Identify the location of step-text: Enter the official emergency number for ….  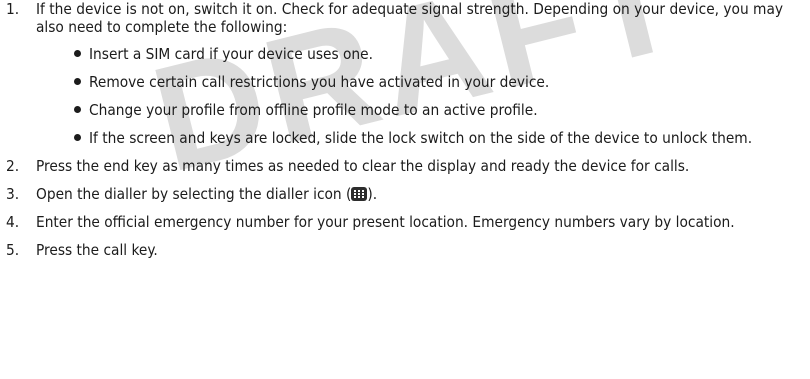
(385, 222).